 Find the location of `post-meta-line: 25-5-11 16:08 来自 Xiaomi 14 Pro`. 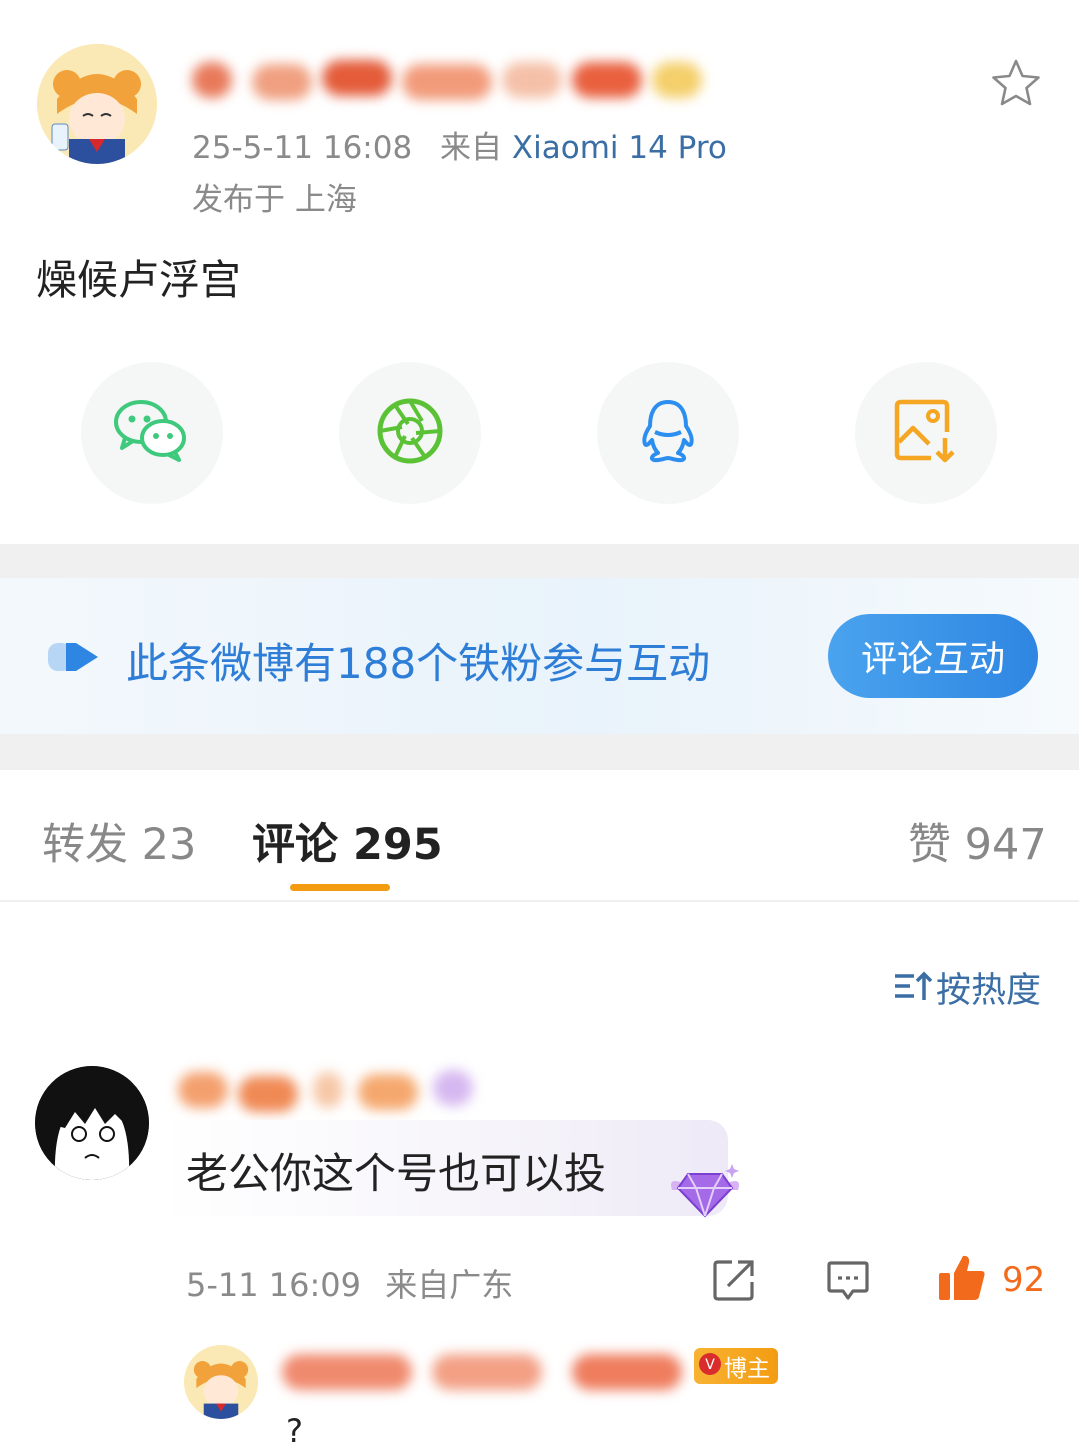

post-meta-line: 25-5-11 16:08 来自 Xiaomi 14 Pro is located at coordinates (459, 144).